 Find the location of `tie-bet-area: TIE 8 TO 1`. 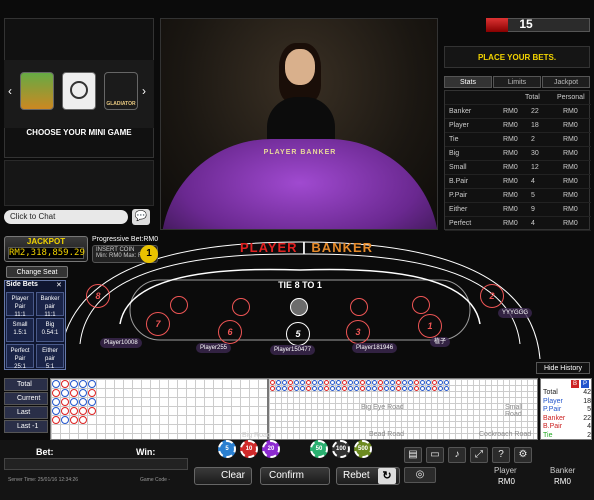

tie-bet-area: TIE 8 TO 1 is located at coordinates (300, 285).